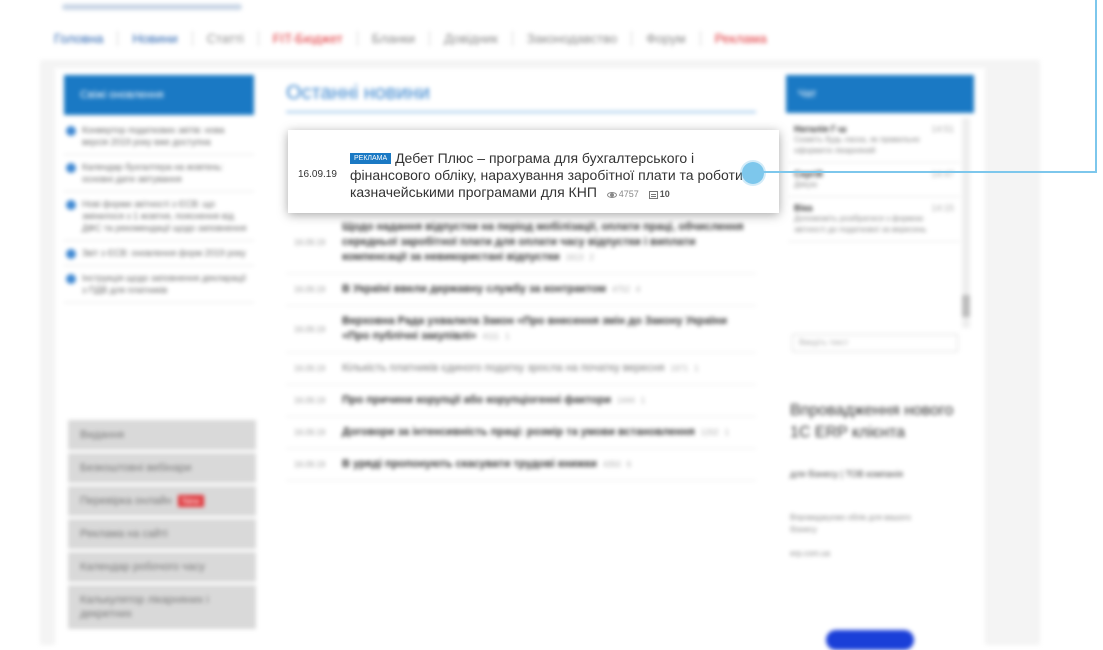  Describe the element at coordinates (870, 640) in the screenshot. I see `ad-button` at that location.